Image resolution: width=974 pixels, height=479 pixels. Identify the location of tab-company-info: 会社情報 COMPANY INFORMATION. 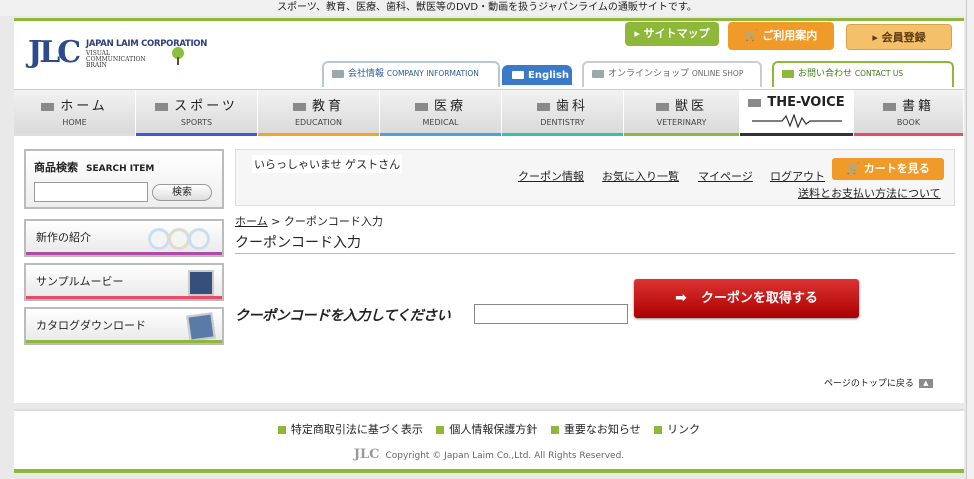
(411, 74).